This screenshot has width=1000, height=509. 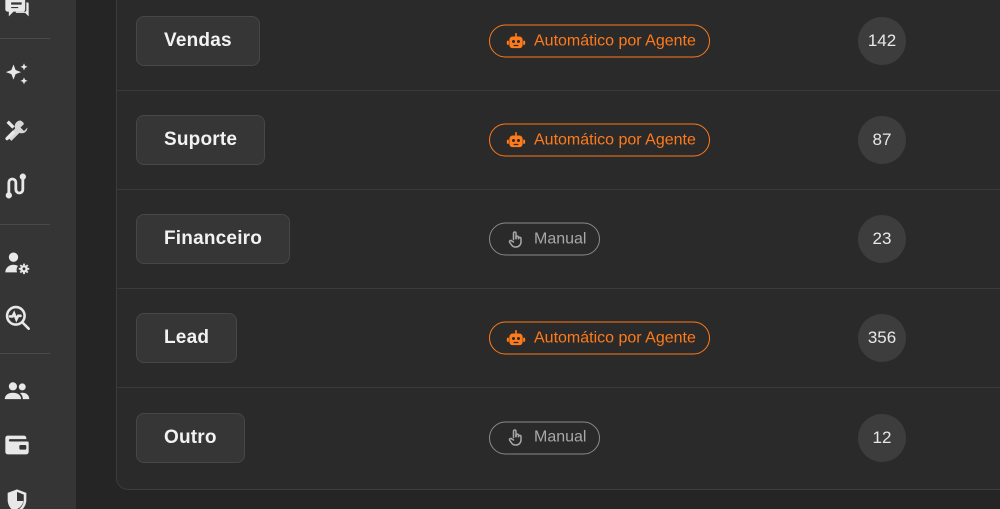 I want to click on count-badge: 356, so click(x=882, y=338).